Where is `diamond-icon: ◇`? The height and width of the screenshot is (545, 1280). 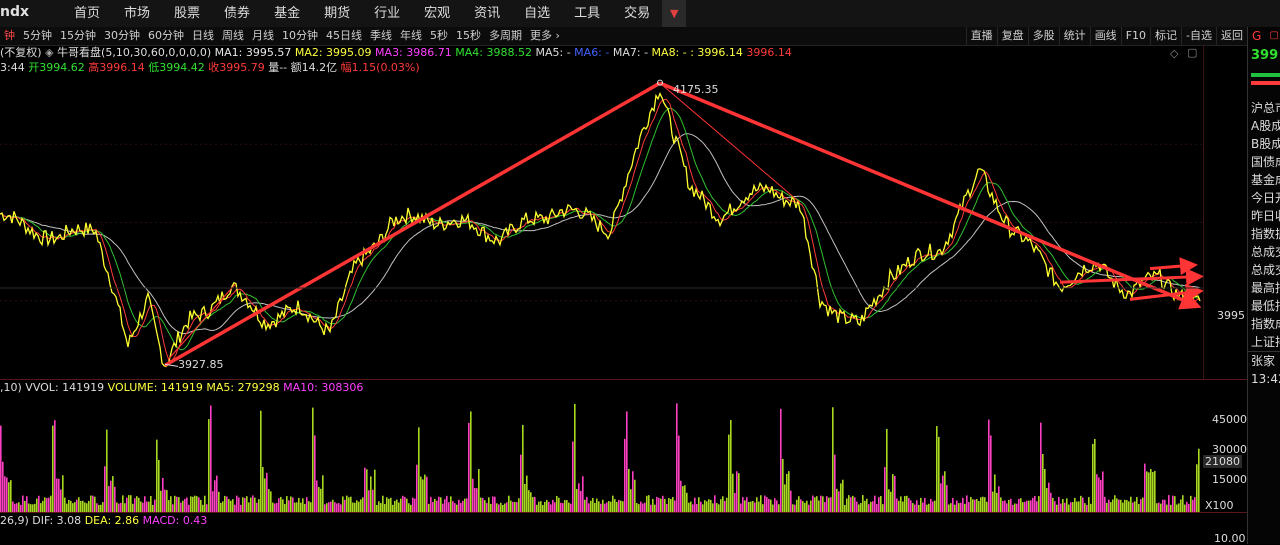 diamond-icon: ◇ is located at coordinates (1174, 53).